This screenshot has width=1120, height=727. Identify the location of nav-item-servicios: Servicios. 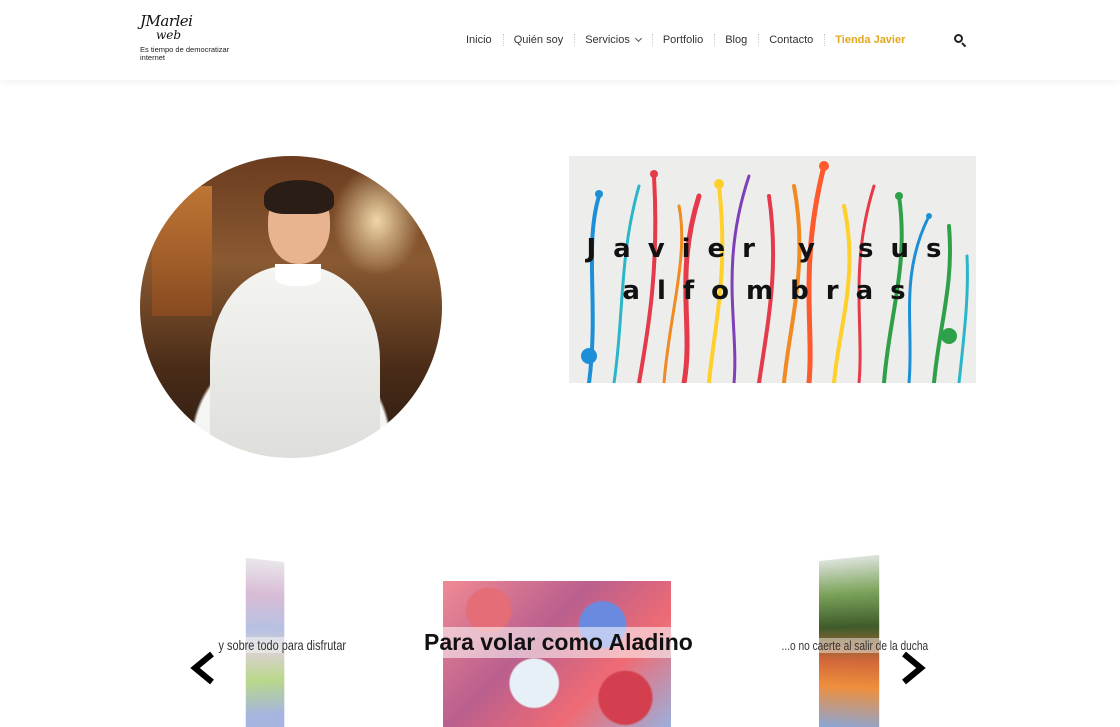
(613, 40).